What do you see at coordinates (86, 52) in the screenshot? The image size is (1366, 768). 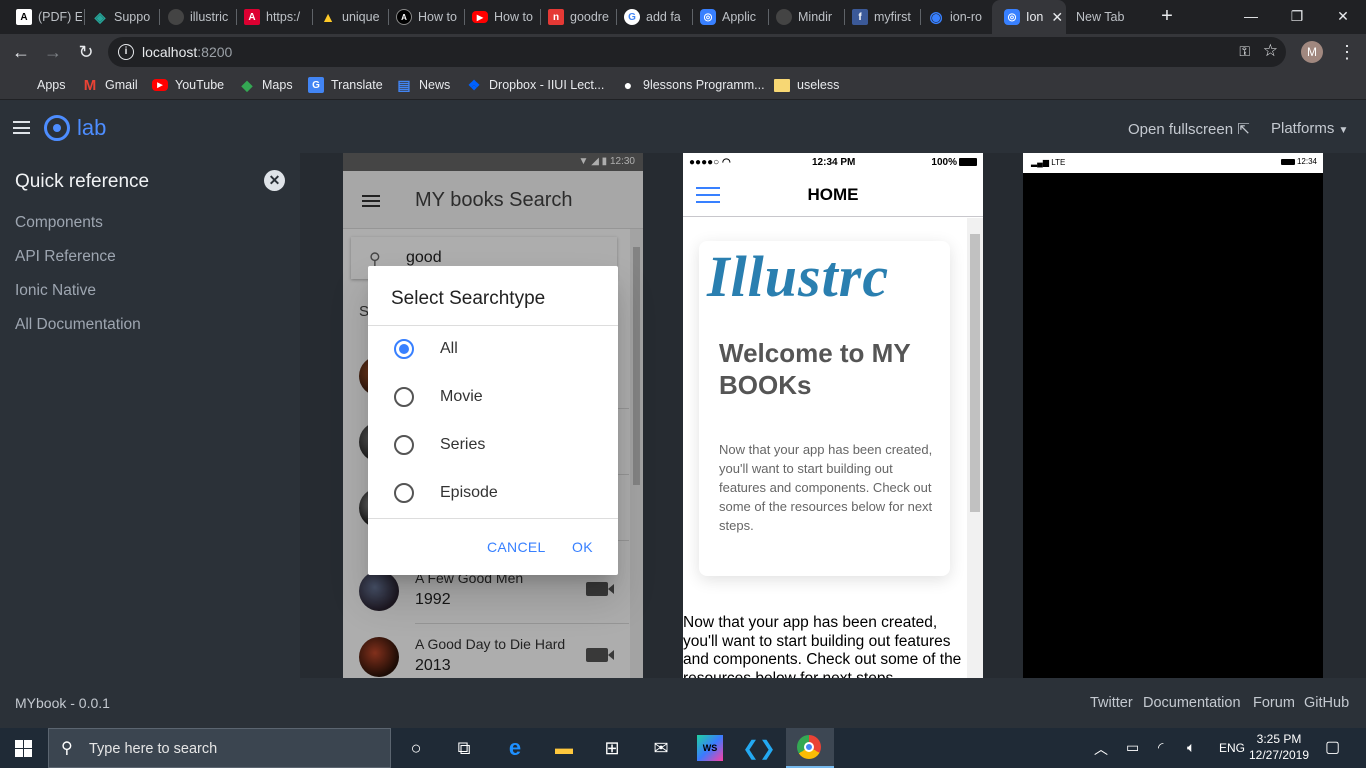 I see `reload-button: ↻` at bounding box center [86, 52].